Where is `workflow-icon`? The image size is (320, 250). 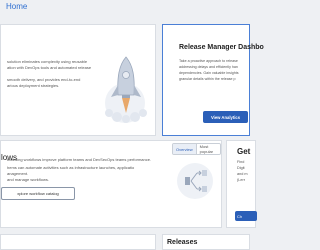
workflow-icon is located at coordinates (195, 181).